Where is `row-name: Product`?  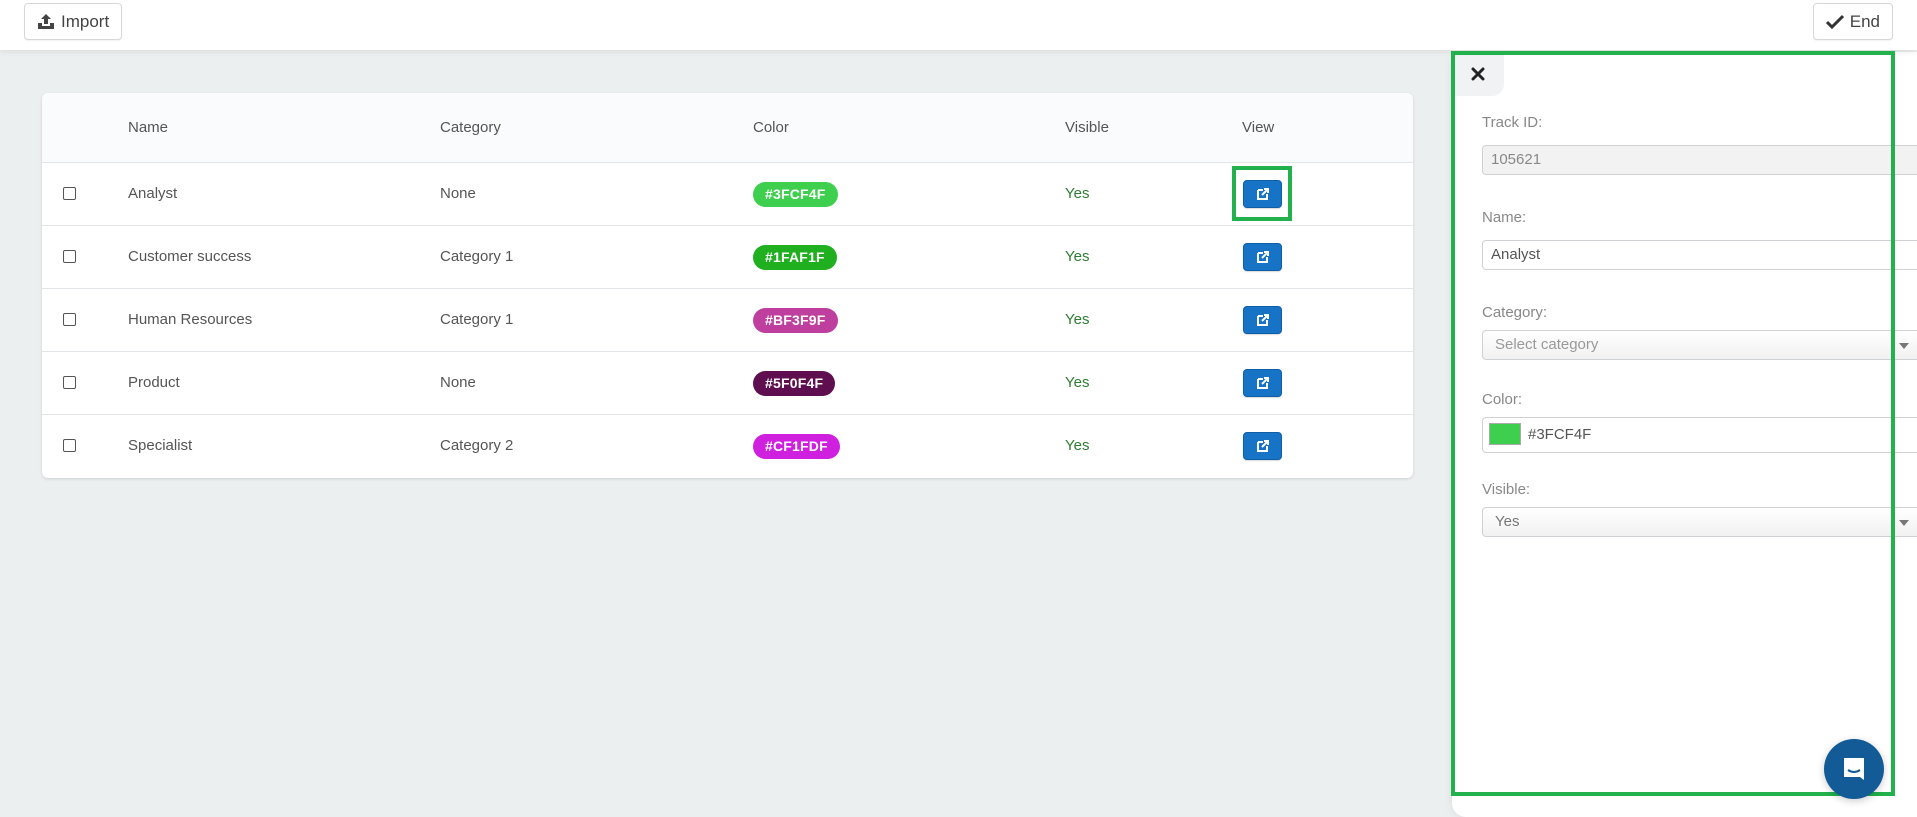 row-name: Product is located at coordinates (154, 382).